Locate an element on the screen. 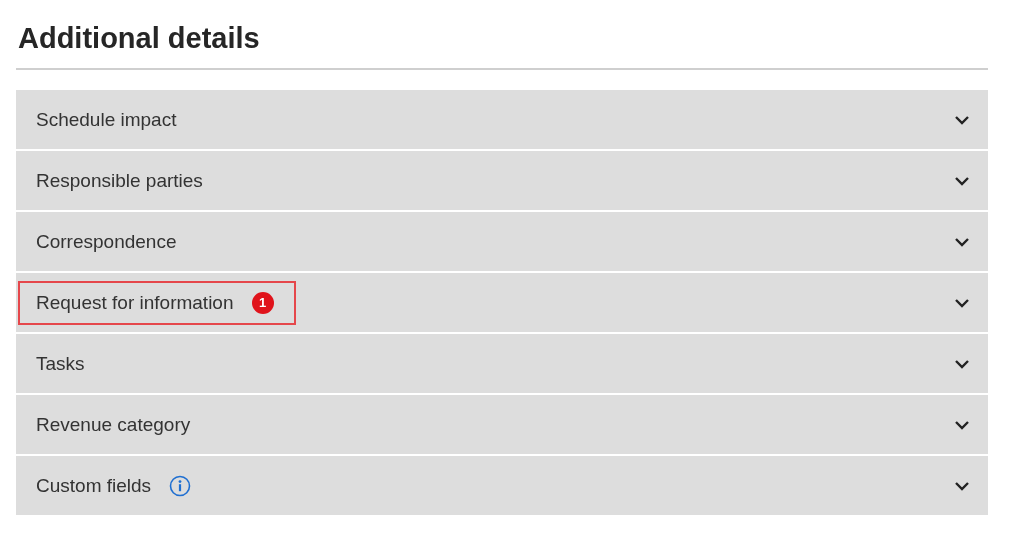 Image resolution: width=1009 pixels, height=538 pixels. accordion-header: Tasks is located at coordinates (502, 363).